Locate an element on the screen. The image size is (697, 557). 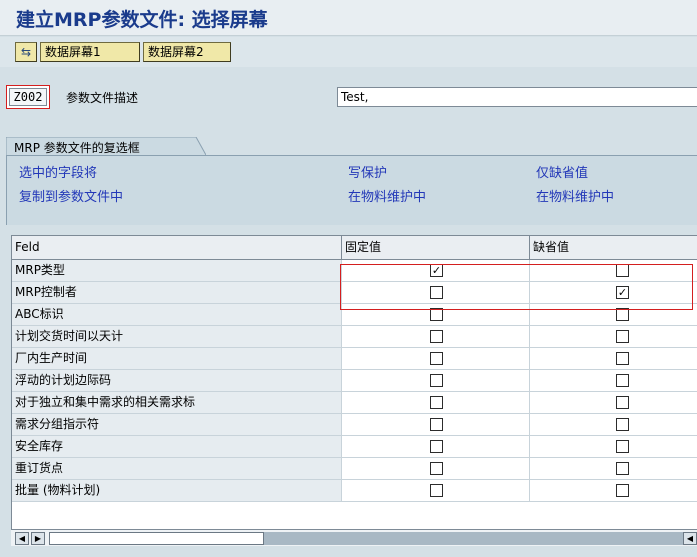
scroll-right-icon: ▶ is located at coordinates (38, 538).